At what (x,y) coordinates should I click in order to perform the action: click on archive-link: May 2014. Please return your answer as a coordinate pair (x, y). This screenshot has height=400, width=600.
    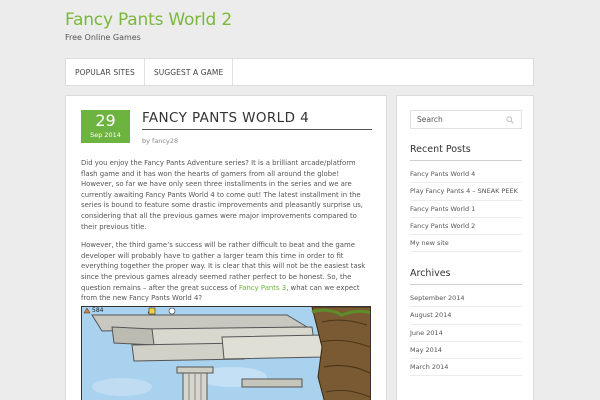
    Looking at the image, I should click on (466, 351).